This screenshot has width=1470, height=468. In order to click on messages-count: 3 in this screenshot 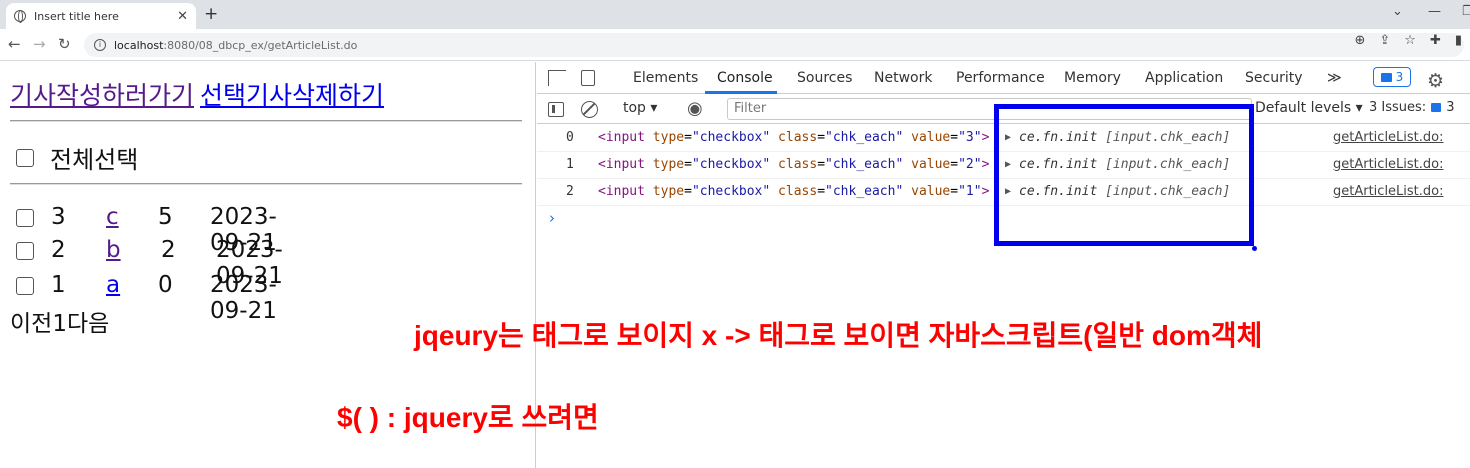, I will do `click(1399, 77)`.